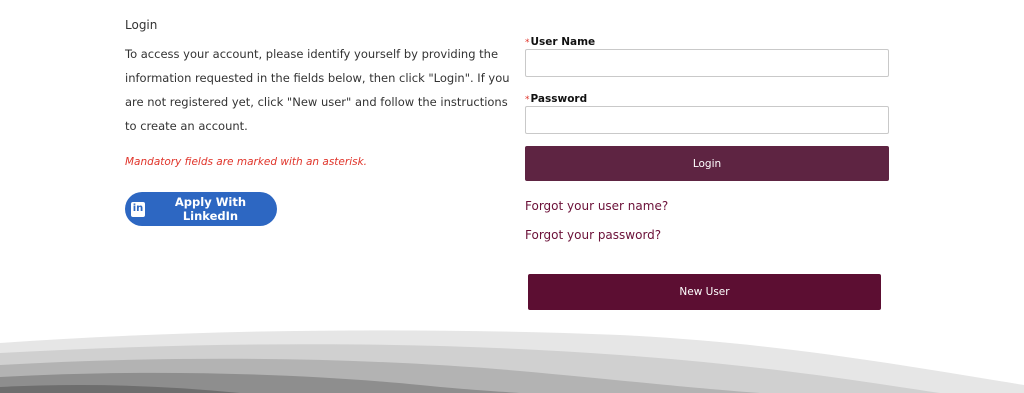  Describe the element at coordinates (559, 99) in the screenshot. I see `password-label-text: Password` at that location.